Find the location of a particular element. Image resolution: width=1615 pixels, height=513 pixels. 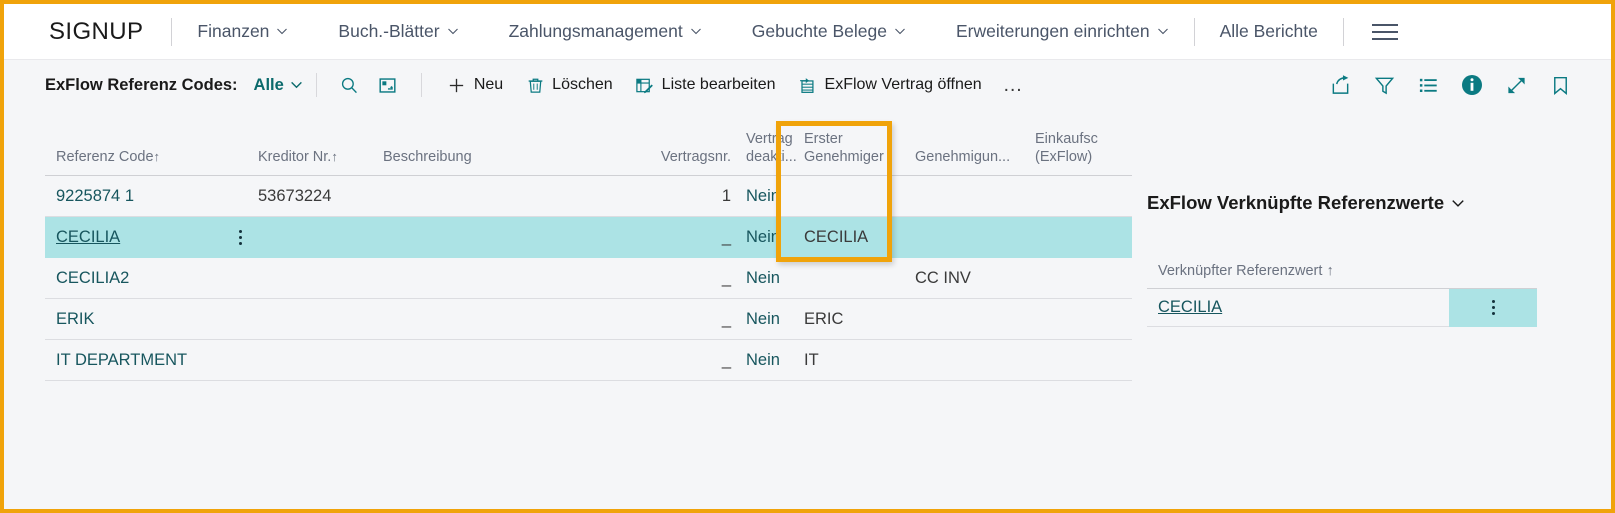

nav-item-label: Finanzen is located at coordinates (233, 31).